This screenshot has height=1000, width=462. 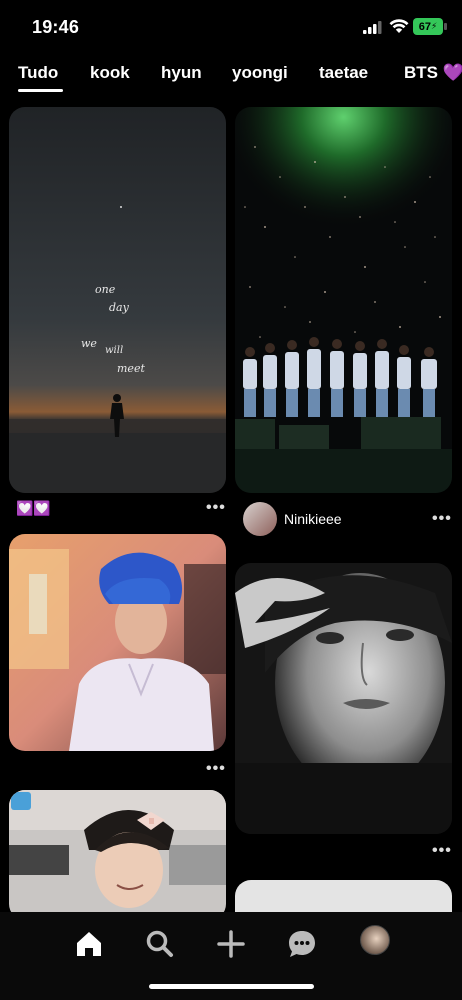 What do you see at coordinates (372, 27) in the screenshot?
I see `cellular-signal-icon` at bounding box center [372, 27].